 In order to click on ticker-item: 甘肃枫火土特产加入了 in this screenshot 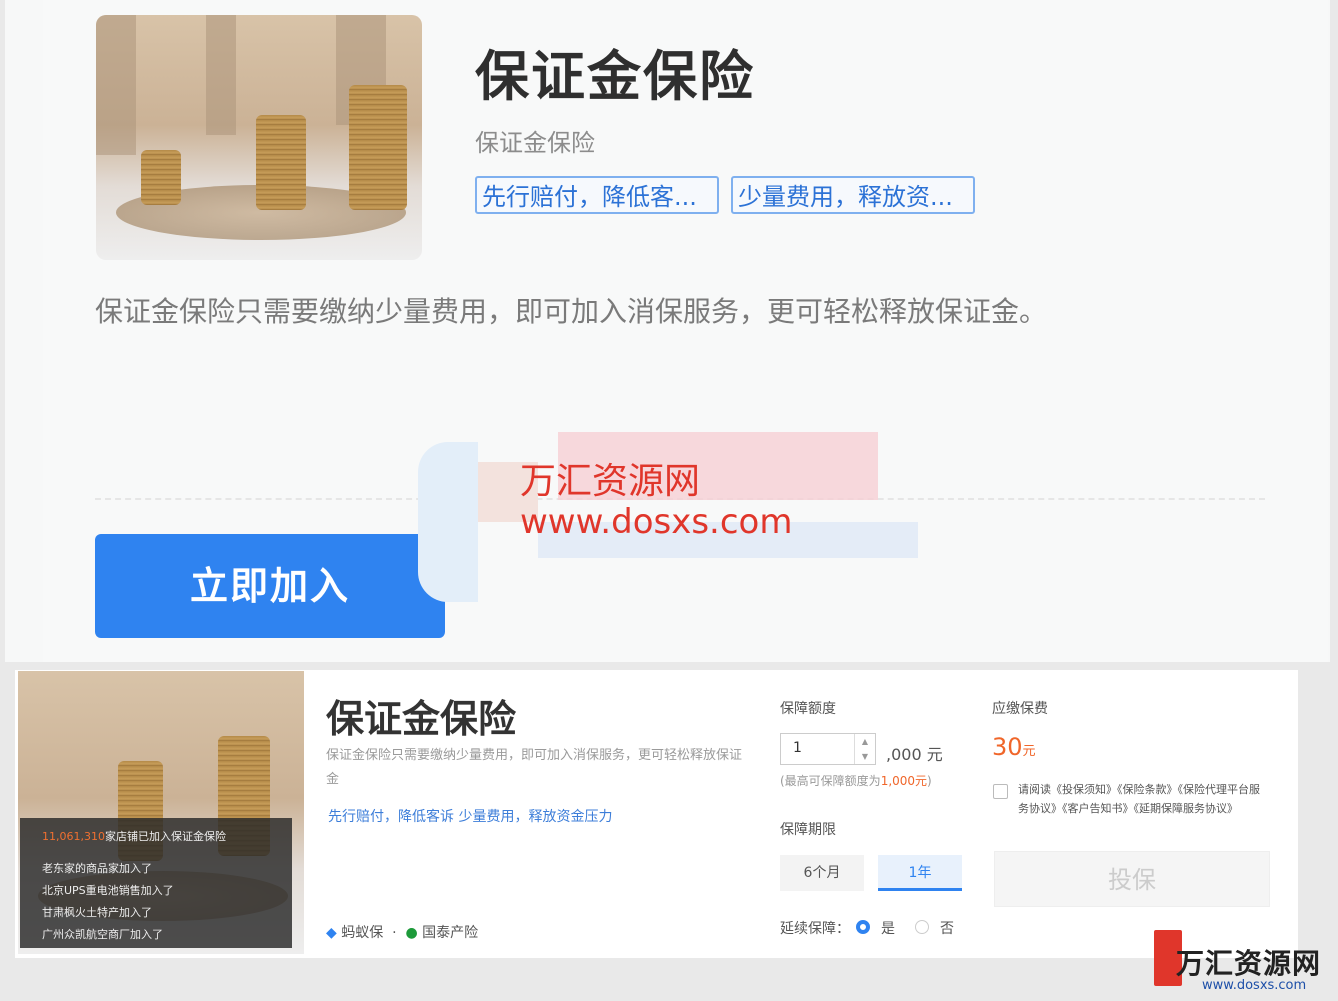, I will do `click(97, 912)`.